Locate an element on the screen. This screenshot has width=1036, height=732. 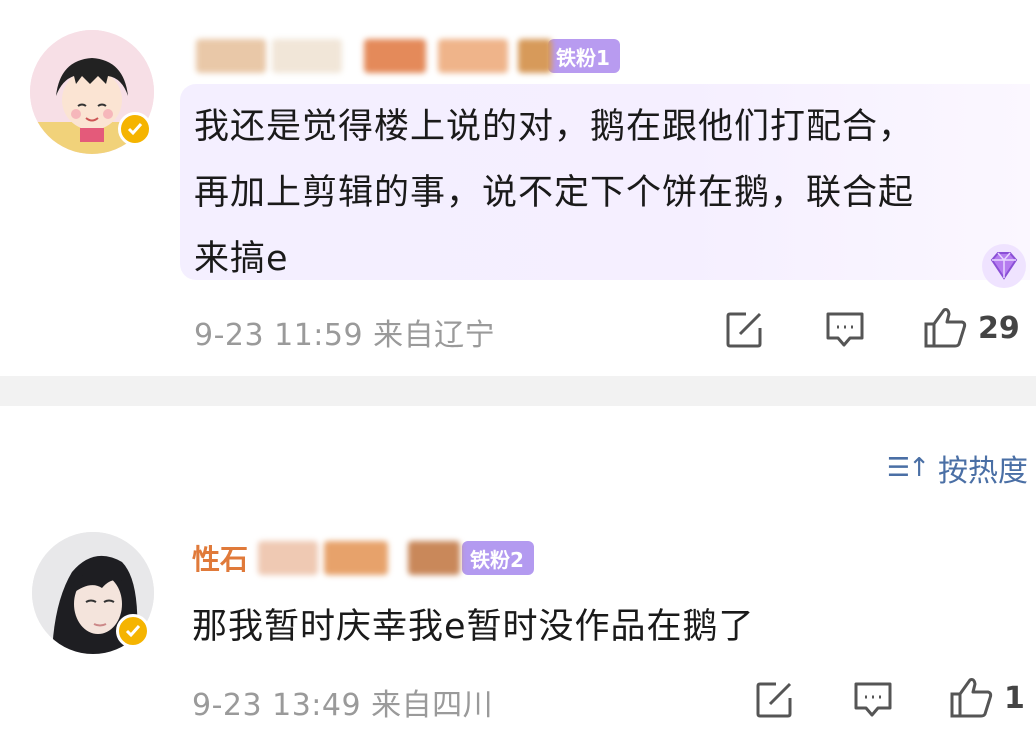
username-visible-part: 性石 is located at coordinates (220, 559).